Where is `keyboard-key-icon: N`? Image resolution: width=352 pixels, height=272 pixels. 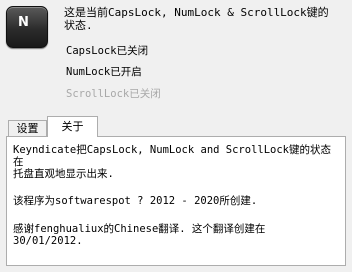 keyboard-key-icon: N is located at coordinates (27, 27).